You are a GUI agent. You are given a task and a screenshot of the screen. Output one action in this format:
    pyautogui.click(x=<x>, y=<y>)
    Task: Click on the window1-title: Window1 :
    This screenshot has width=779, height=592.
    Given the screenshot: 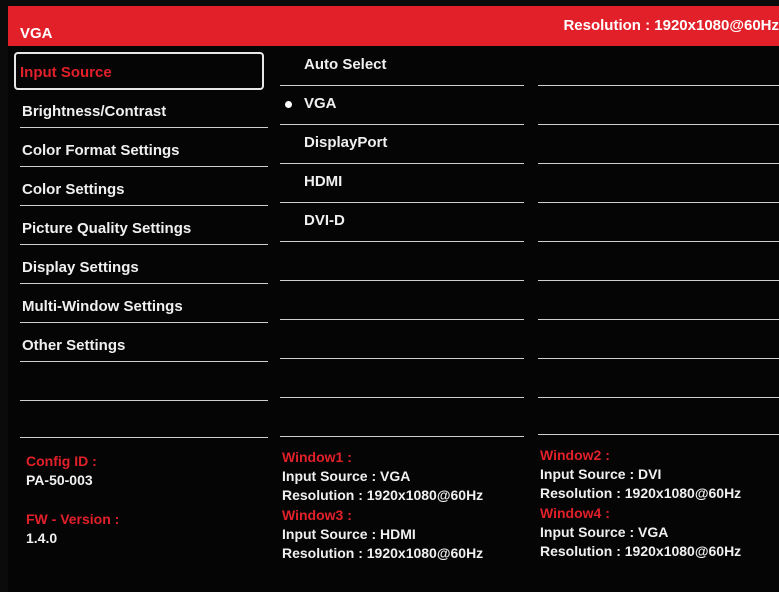 What is the action you would take?
    pyautogui.click(x=317, y=457)
    